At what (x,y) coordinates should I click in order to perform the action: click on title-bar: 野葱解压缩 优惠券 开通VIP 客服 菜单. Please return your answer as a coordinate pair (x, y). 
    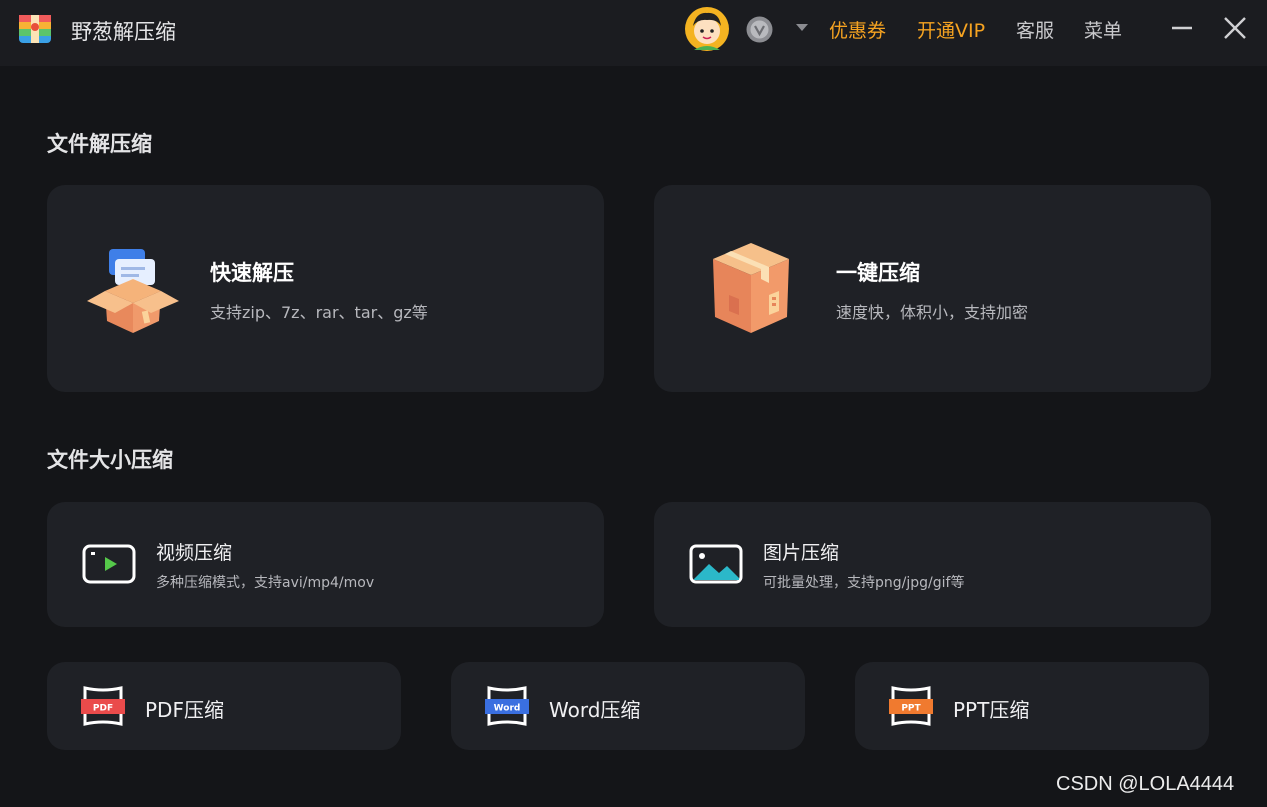
    Looking at the image, I should click on (633, 33).